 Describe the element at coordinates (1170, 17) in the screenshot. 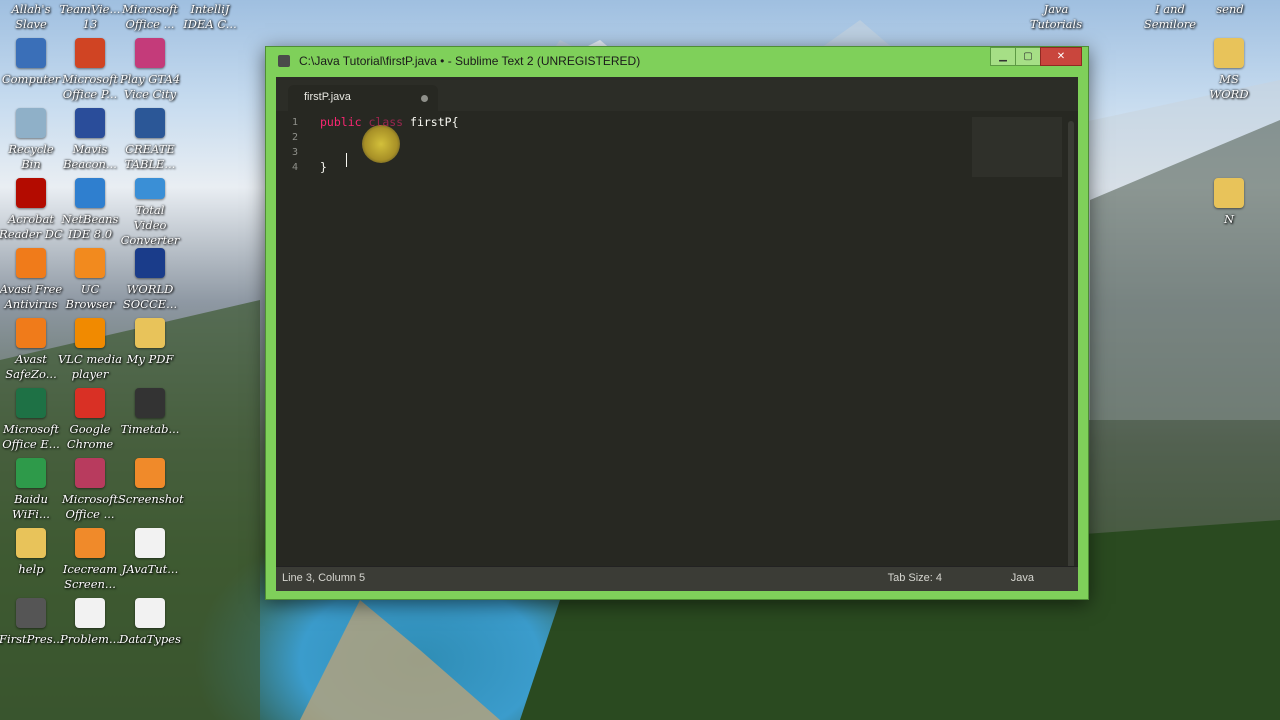

I see `desktop-icon-i-and-semilore-label: I and Semilore` at that location.